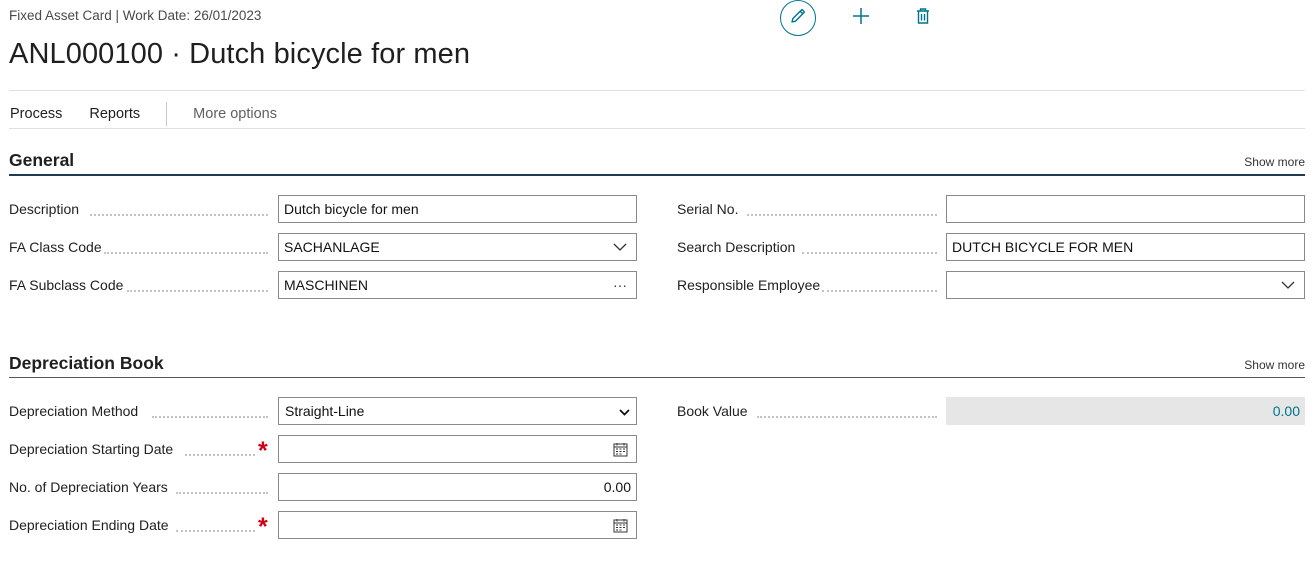  Describe the element at coordinates (44, 209) in the screenshot. I see `description-label: Description` at that location.